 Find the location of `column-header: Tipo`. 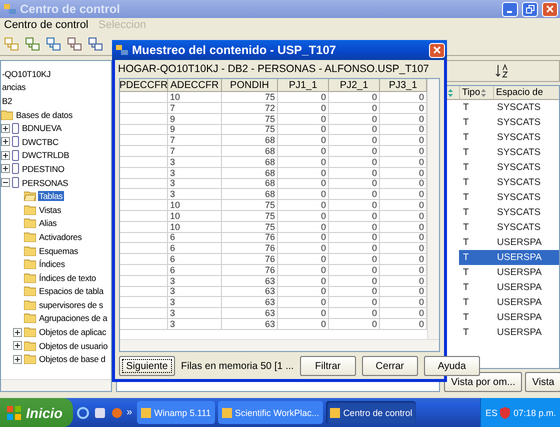

column-header: Tipo is located at coordinates (476, 92).